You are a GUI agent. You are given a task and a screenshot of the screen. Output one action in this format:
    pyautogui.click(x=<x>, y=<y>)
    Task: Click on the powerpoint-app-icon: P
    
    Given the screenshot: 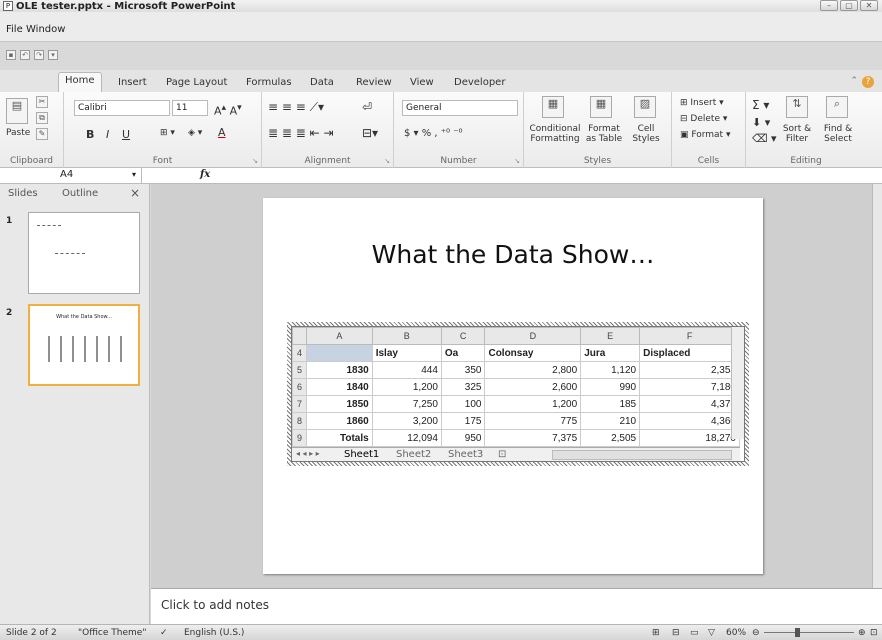 What is the action you would take?
    pyautogui.click(x=8, y=6)
    